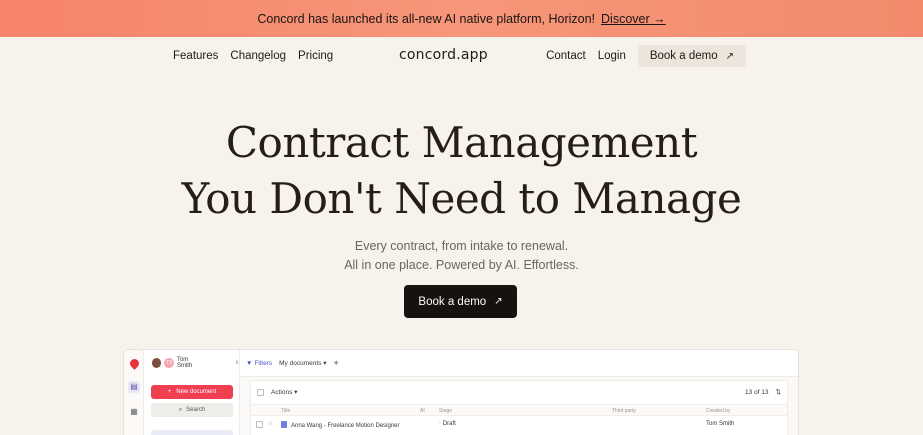 The height and width of the screenshot is (435, 923). What do you see at coordinates (270, 423) in the screenshot?
I see `star-icon: ☆` at bounding box center [270, 423].